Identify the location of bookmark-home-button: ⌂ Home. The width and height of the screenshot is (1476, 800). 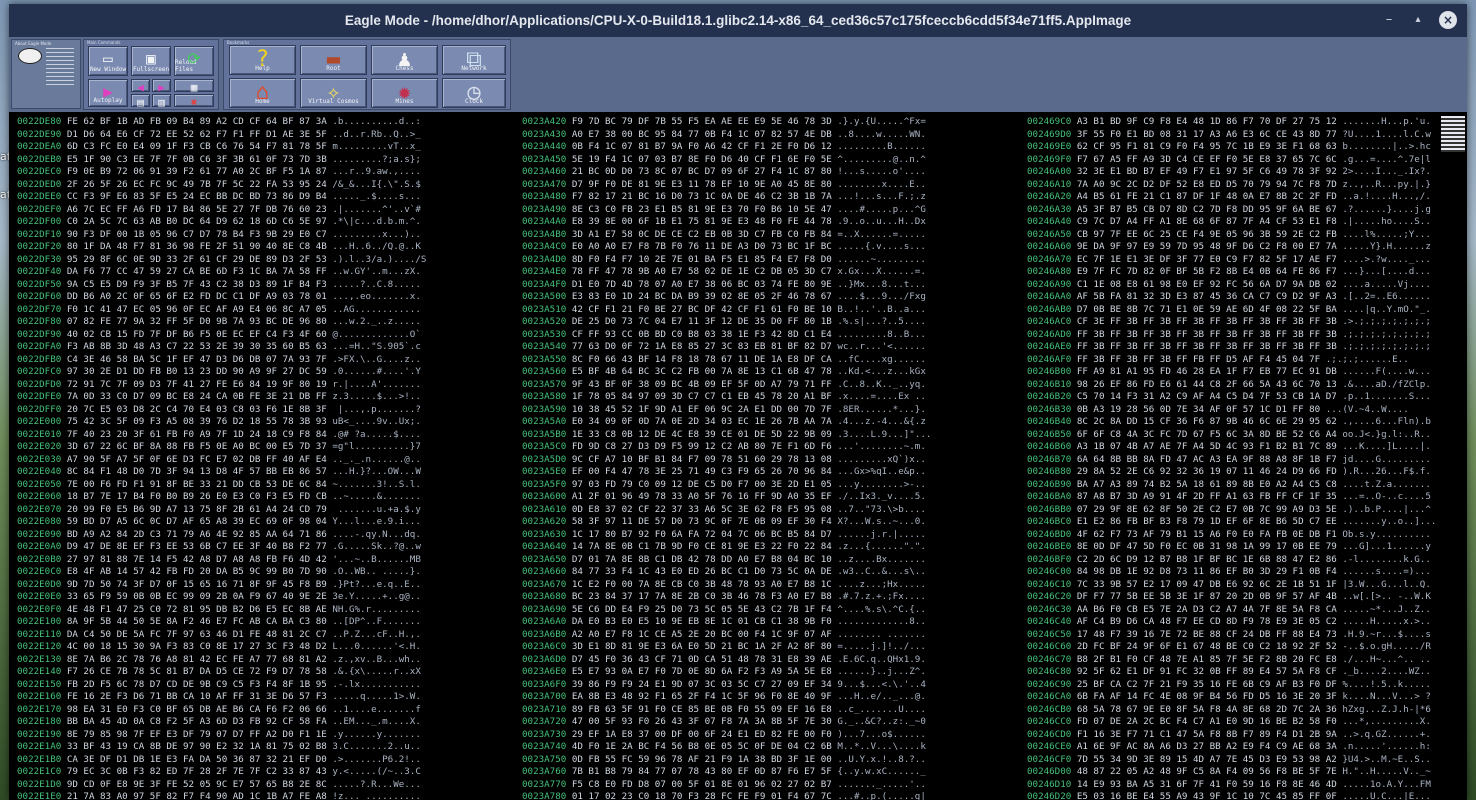
(262, 93).